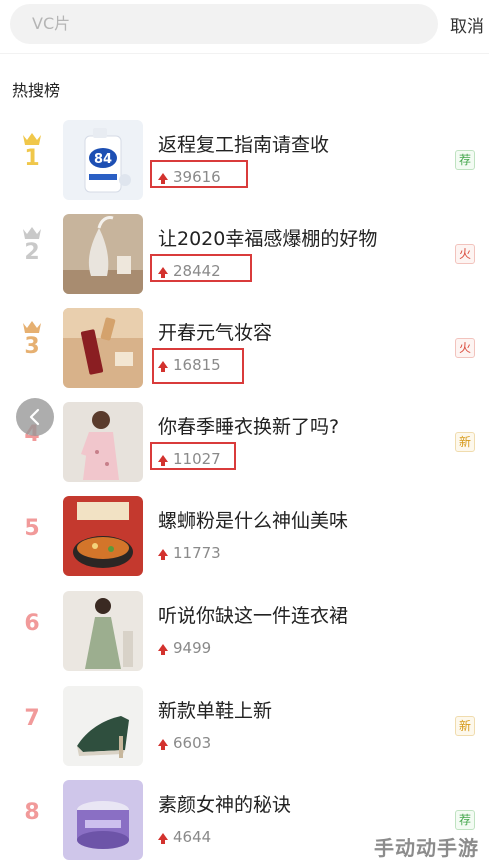  Describe the element at coordinates (32, 812) in the screenshot. I see `rank-number: 8` at that location.